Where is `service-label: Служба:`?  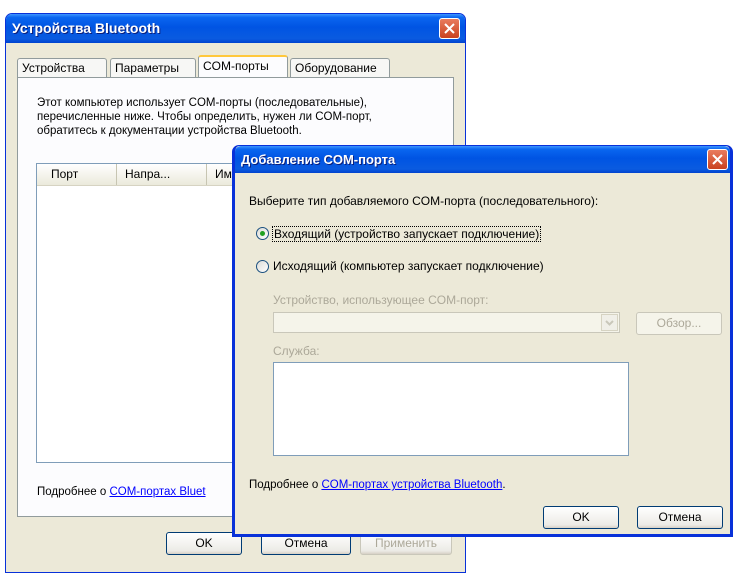 service-label: Служба: is located at coordinates (296, 351).